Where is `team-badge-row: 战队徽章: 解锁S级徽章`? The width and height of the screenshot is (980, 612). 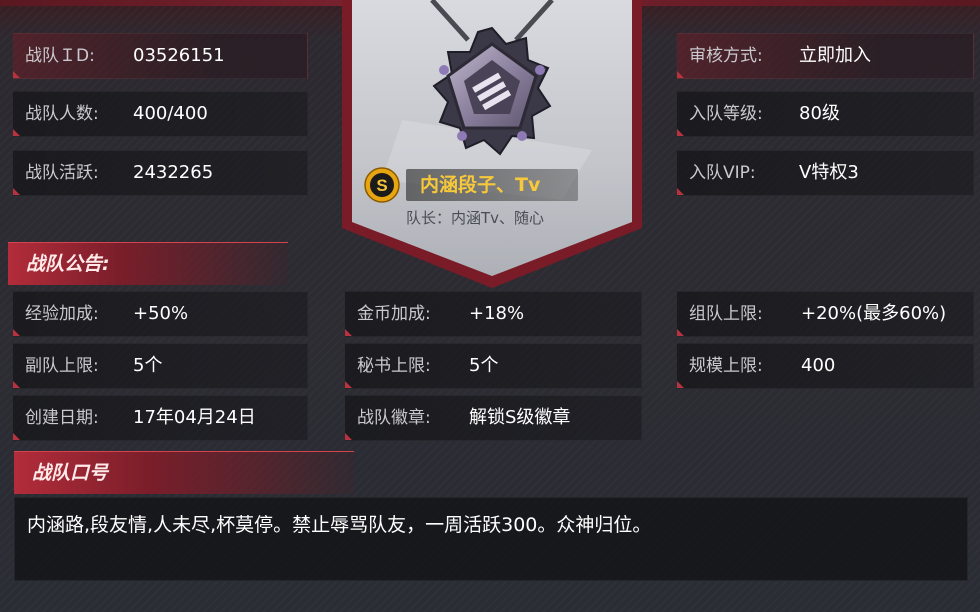
team-badge-row: 战队徽章: 解锁S级徽章 is located at coordinates (493, 418).